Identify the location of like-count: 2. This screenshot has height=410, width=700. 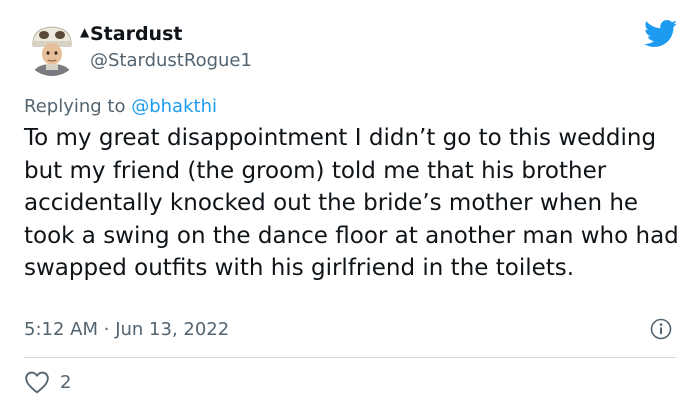
(66, 382).